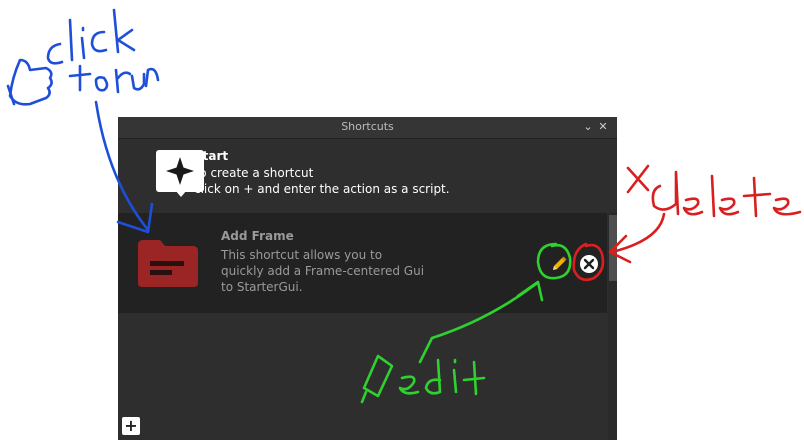 The width and height of the screenshot is (804, 440). What do you see at coordinates (83, 121) in the screenshot?
I see `annotation-click-to-run` at bounding box center [83, 121].